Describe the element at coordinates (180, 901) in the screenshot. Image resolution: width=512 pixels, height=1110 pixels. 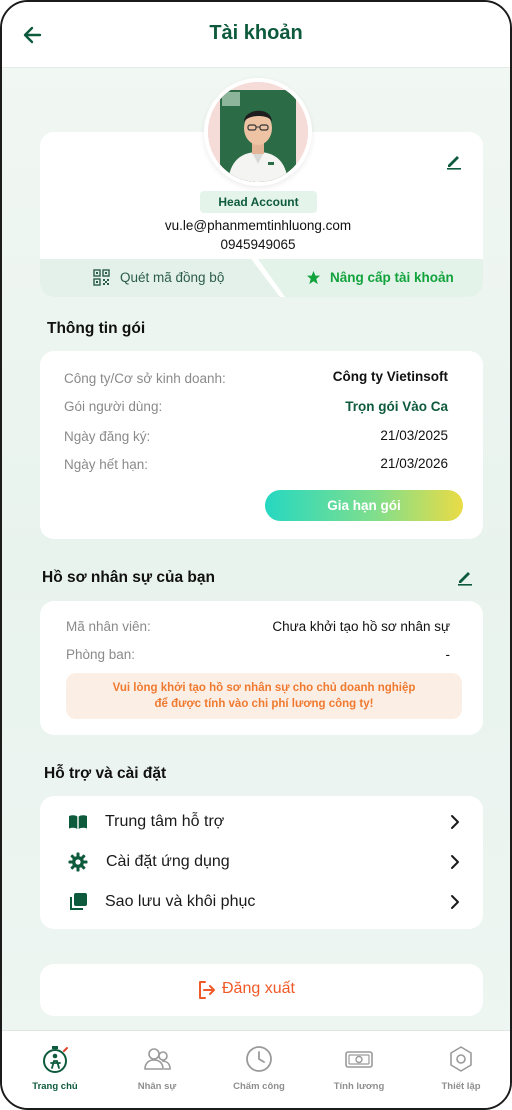
I see `menu-label-backup-restore: Sao lưu và khôi phục` at that location.